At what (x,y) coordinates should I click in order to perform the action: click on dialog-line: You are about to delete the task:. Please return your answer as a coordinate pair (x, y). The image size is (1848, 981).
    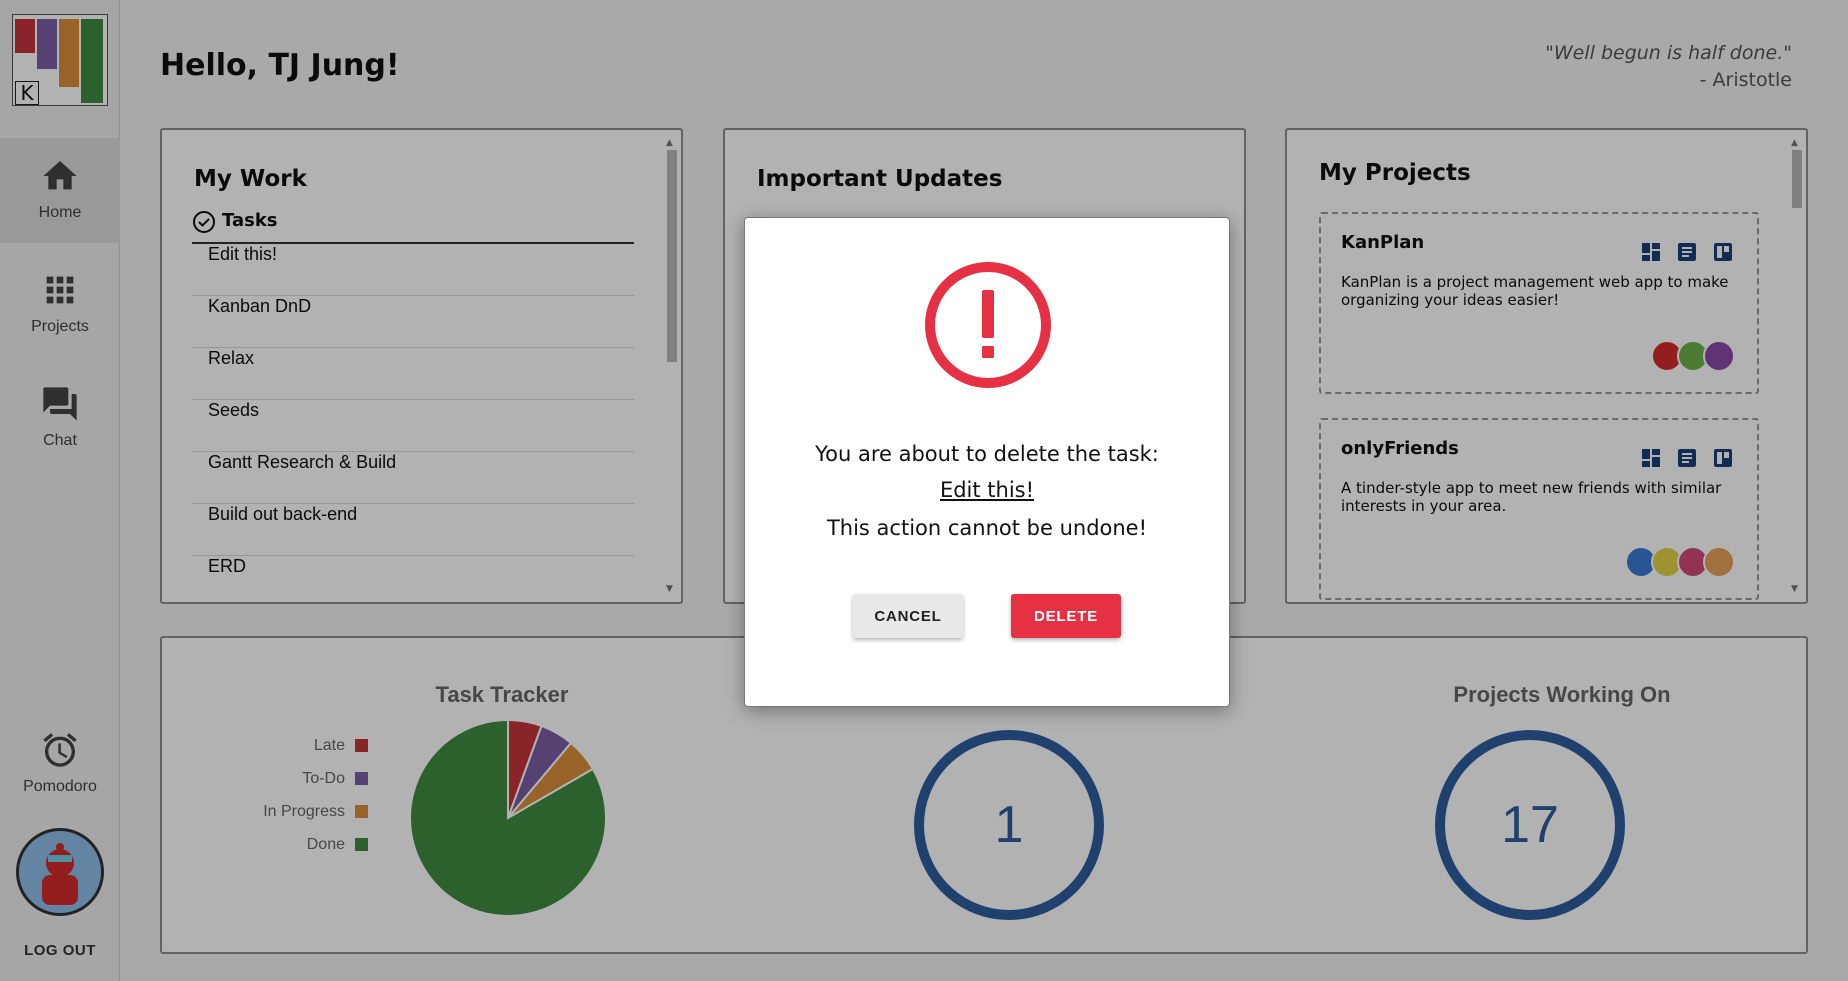
    Looking at the image, I should click on (987, 454).